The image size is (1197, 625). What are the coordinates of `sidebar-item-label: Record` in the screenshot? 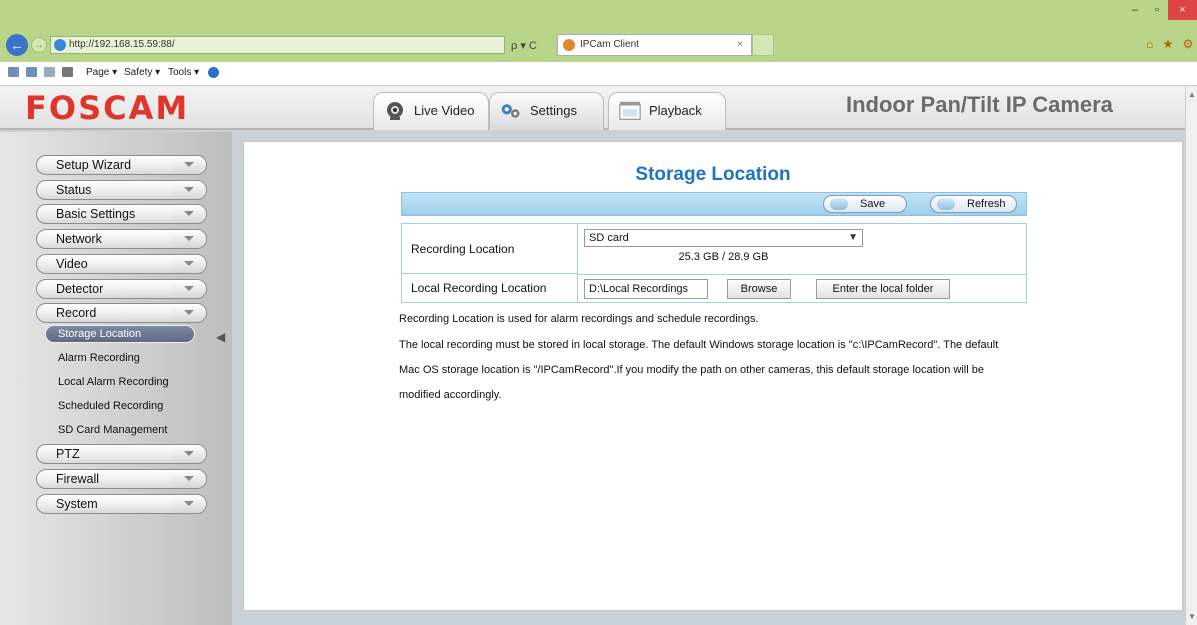 It's located at (76, 313).